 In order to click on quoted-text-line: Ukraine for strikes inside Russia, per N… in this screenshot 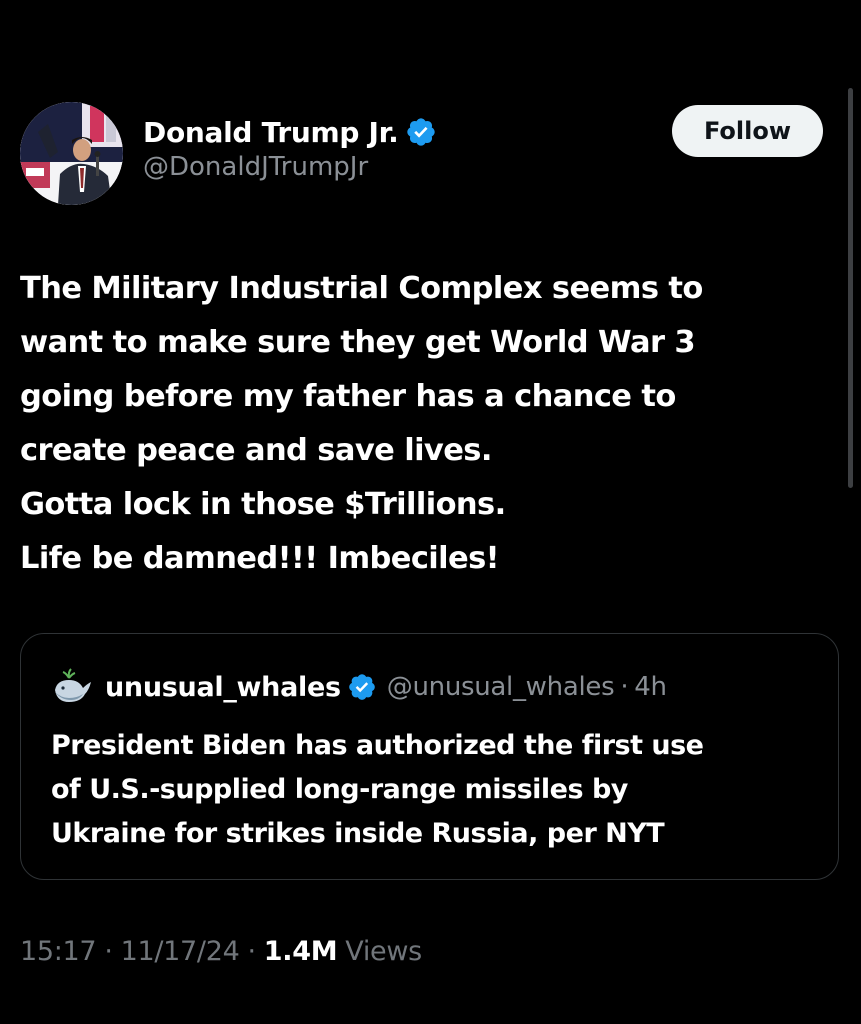, I will do `click(358, 833)`.